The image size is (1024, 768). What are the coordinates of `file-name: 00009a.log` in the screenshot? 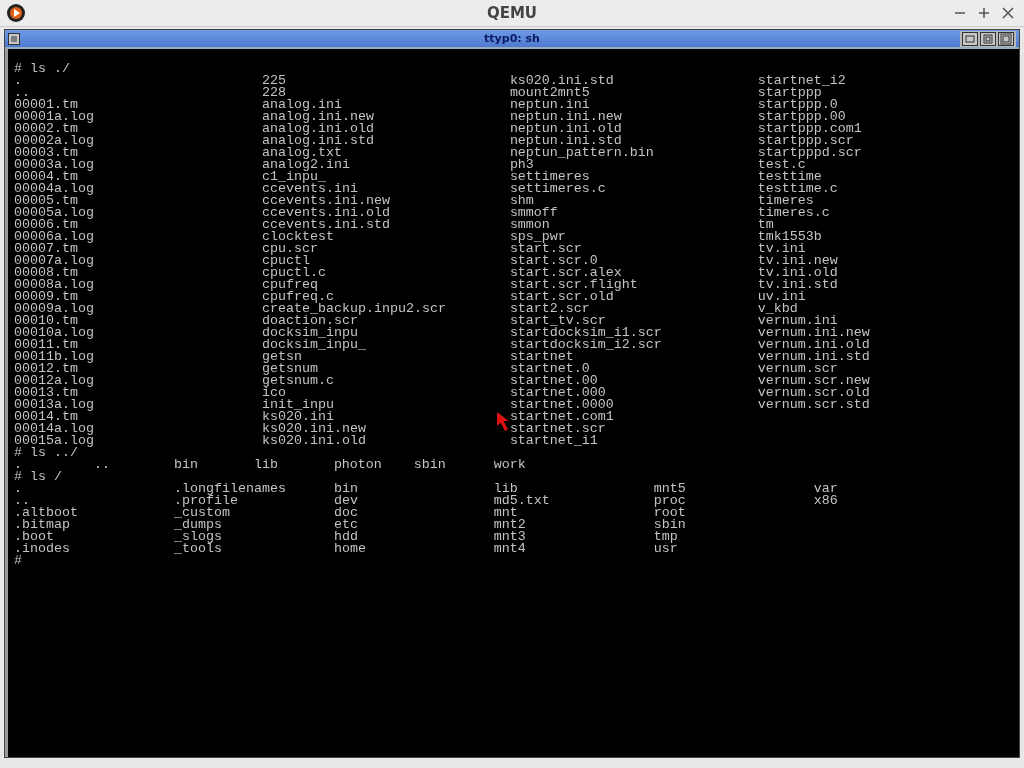 It's located at (54, 309).